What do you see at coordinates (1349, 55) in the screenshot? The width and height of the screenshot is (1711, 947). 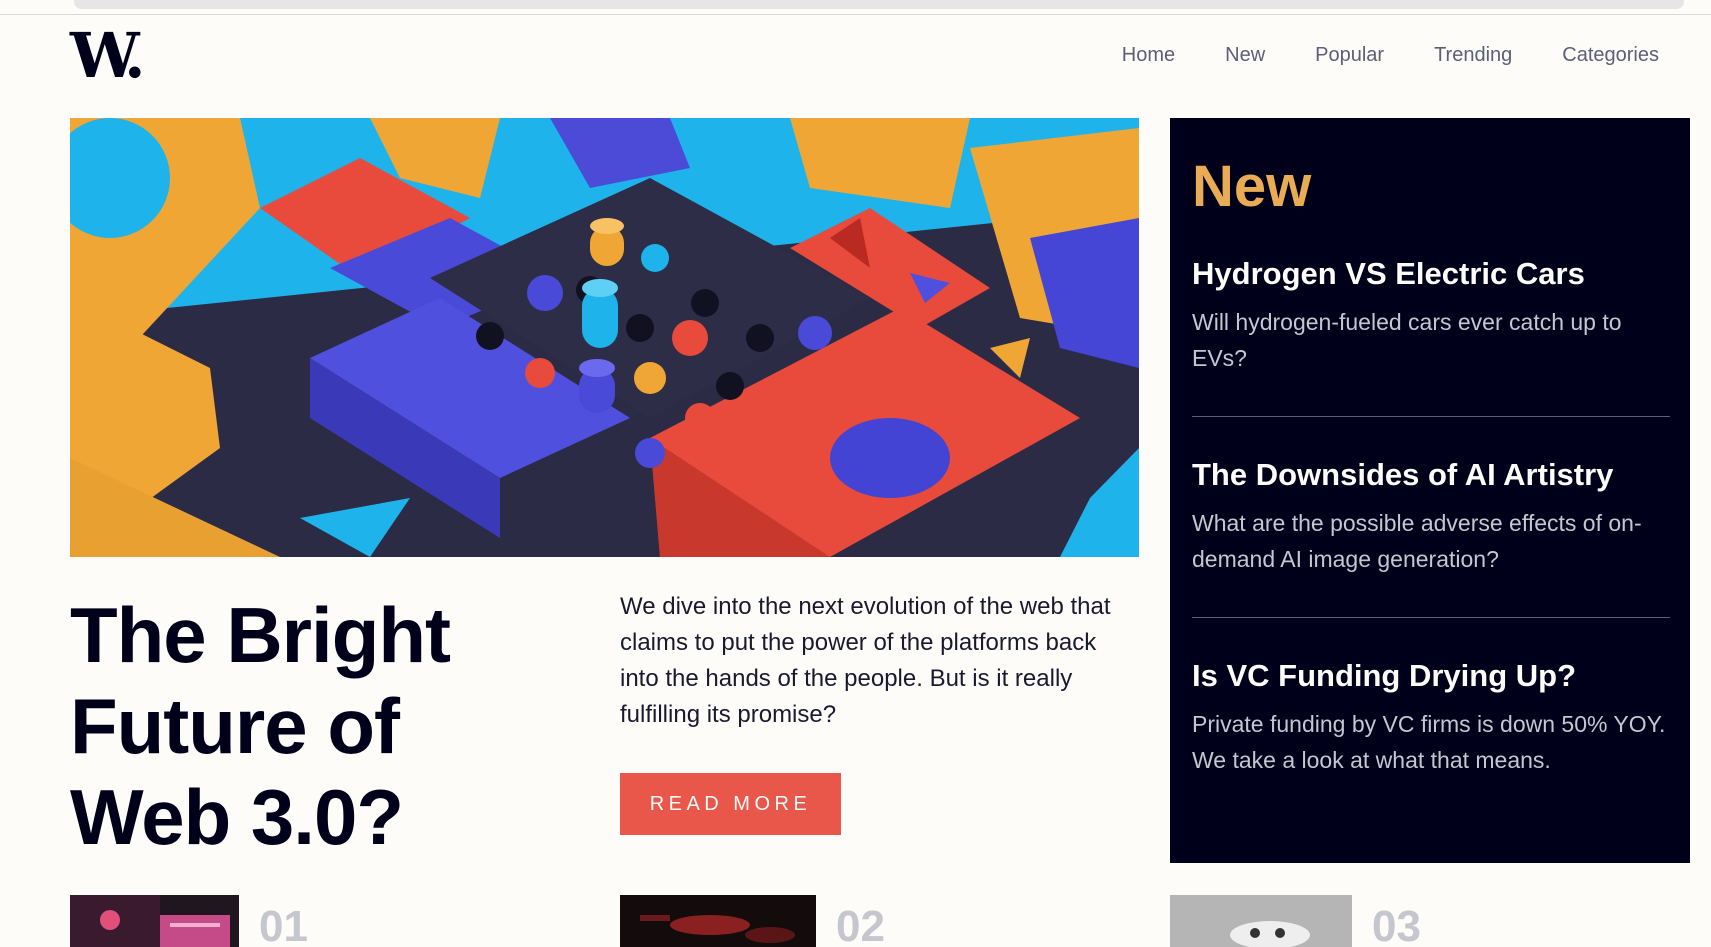 I see `nav-popular: Popular` at bounding box center [1349, 55].